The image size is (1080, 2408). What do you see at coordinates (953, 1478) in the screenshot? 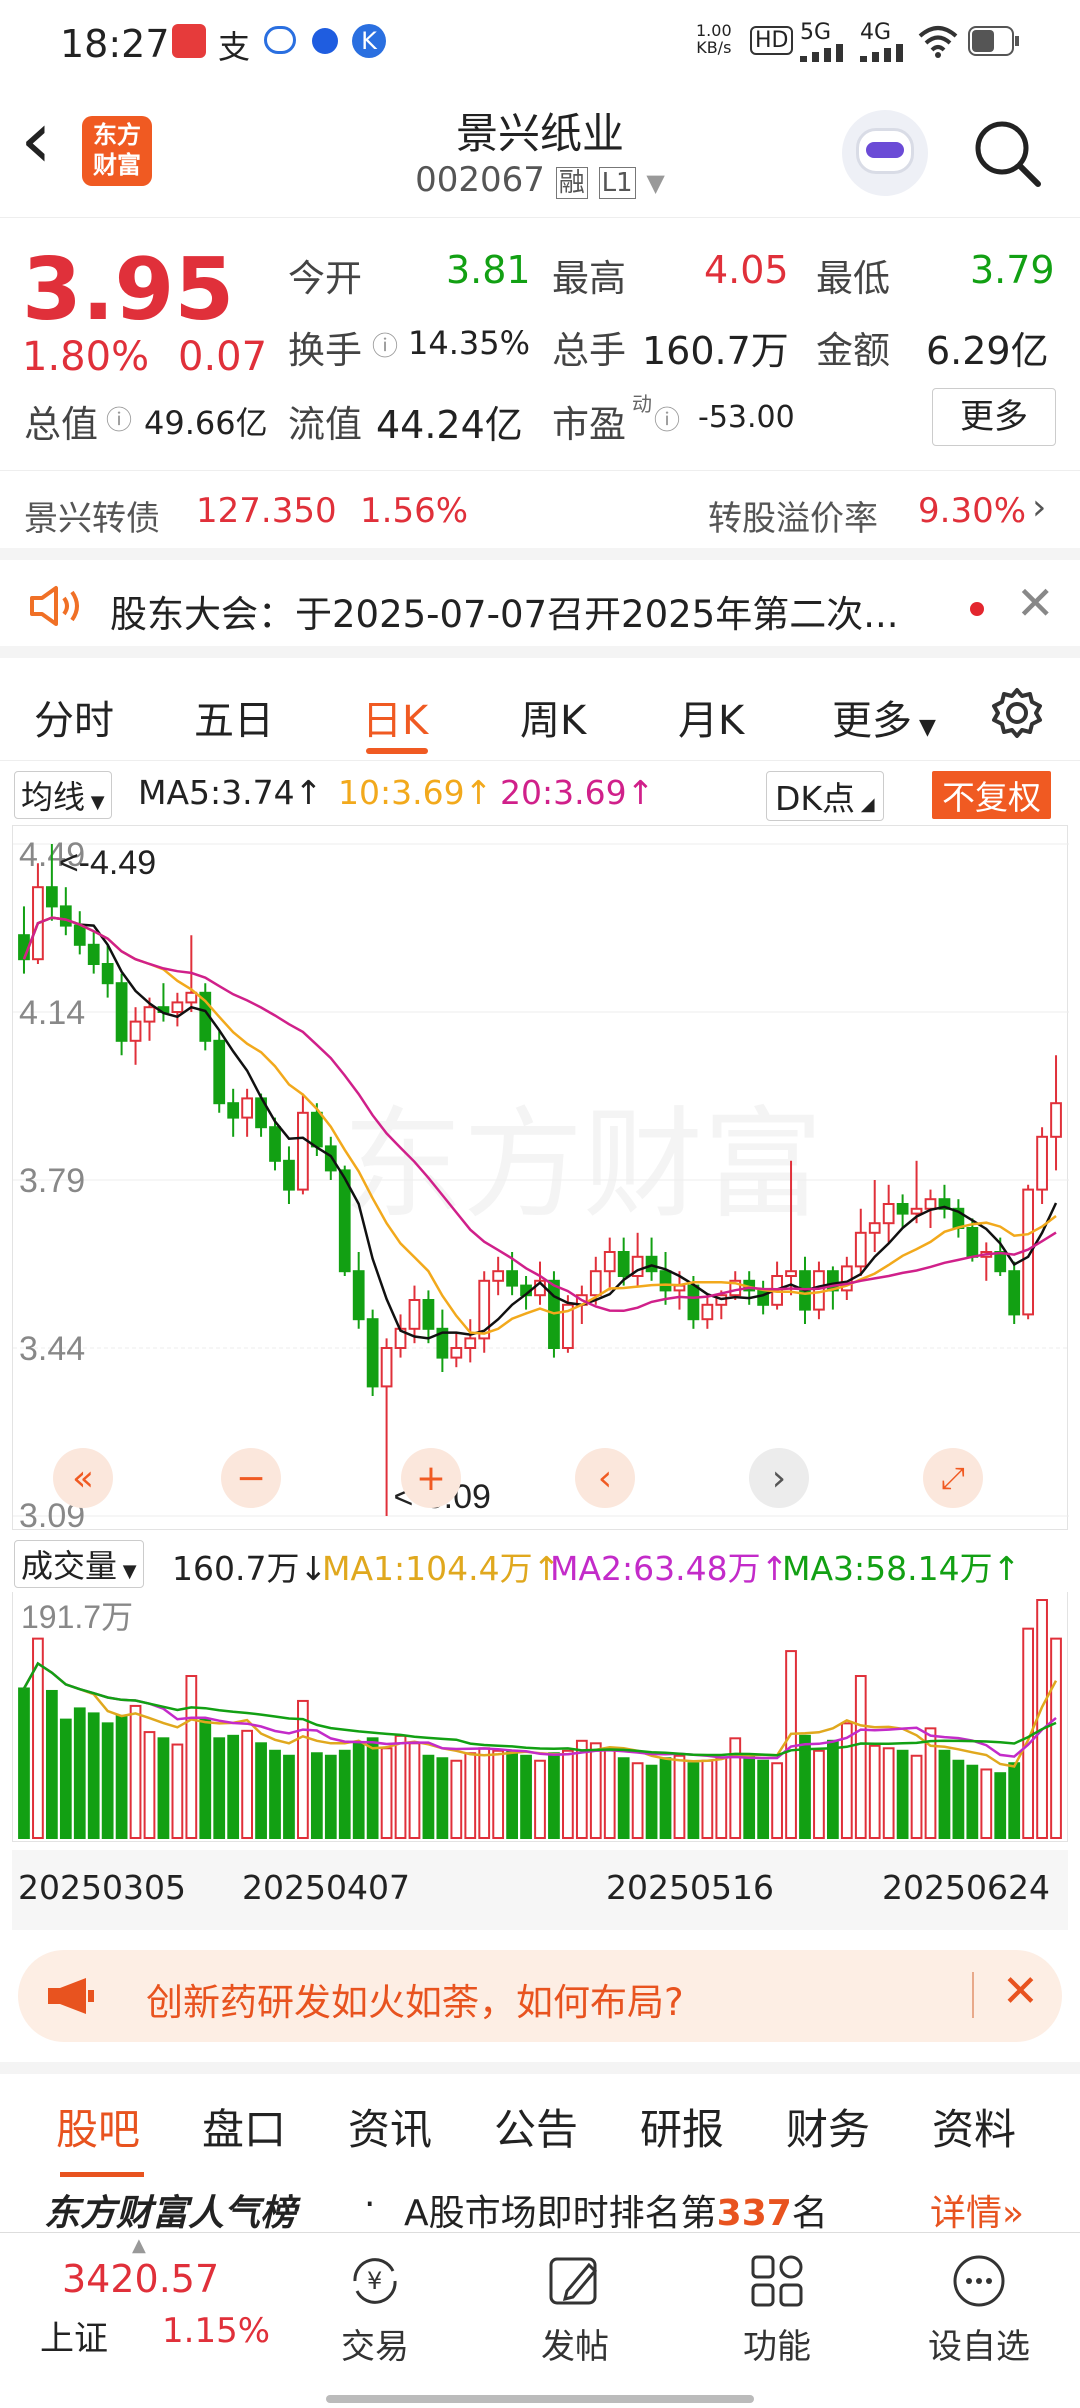
I see `fullscreen-icon: ⤢` at bounding box center [953, 1478].